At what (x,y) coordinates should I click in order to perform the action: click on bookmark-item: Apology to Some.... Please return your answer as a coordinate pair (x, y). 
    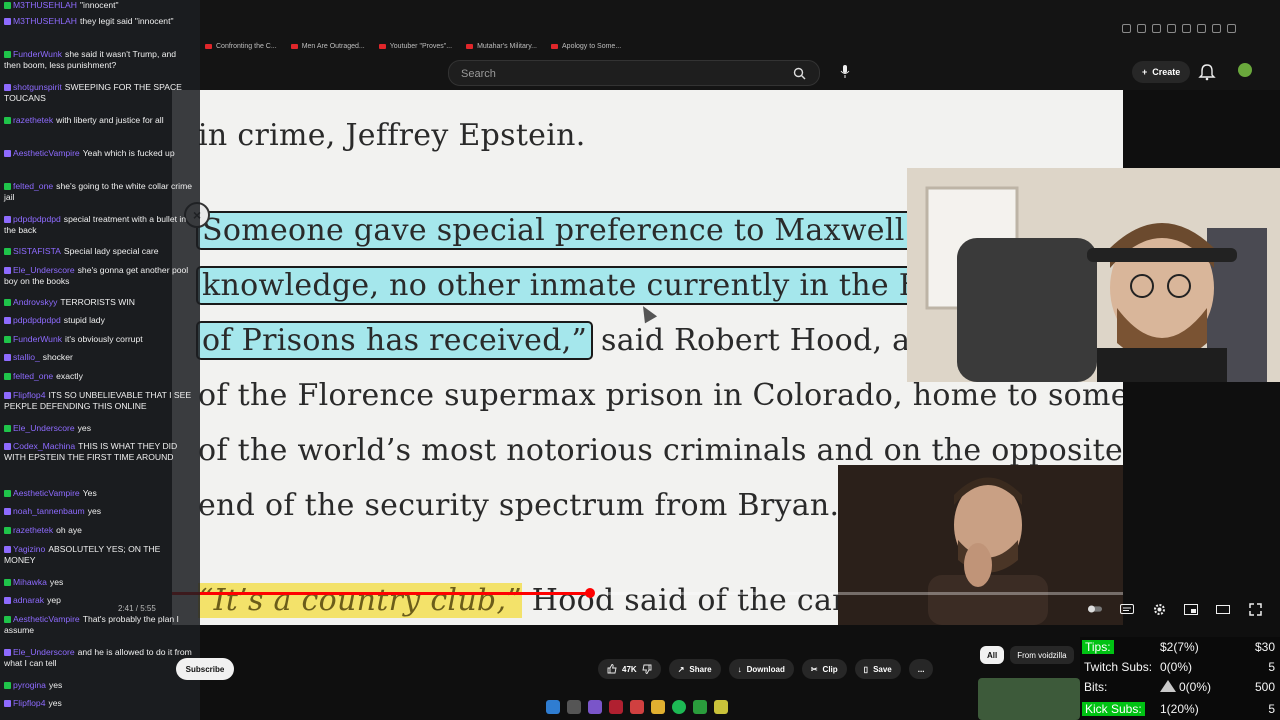
    Looking at the image, I should click on (586, 46).